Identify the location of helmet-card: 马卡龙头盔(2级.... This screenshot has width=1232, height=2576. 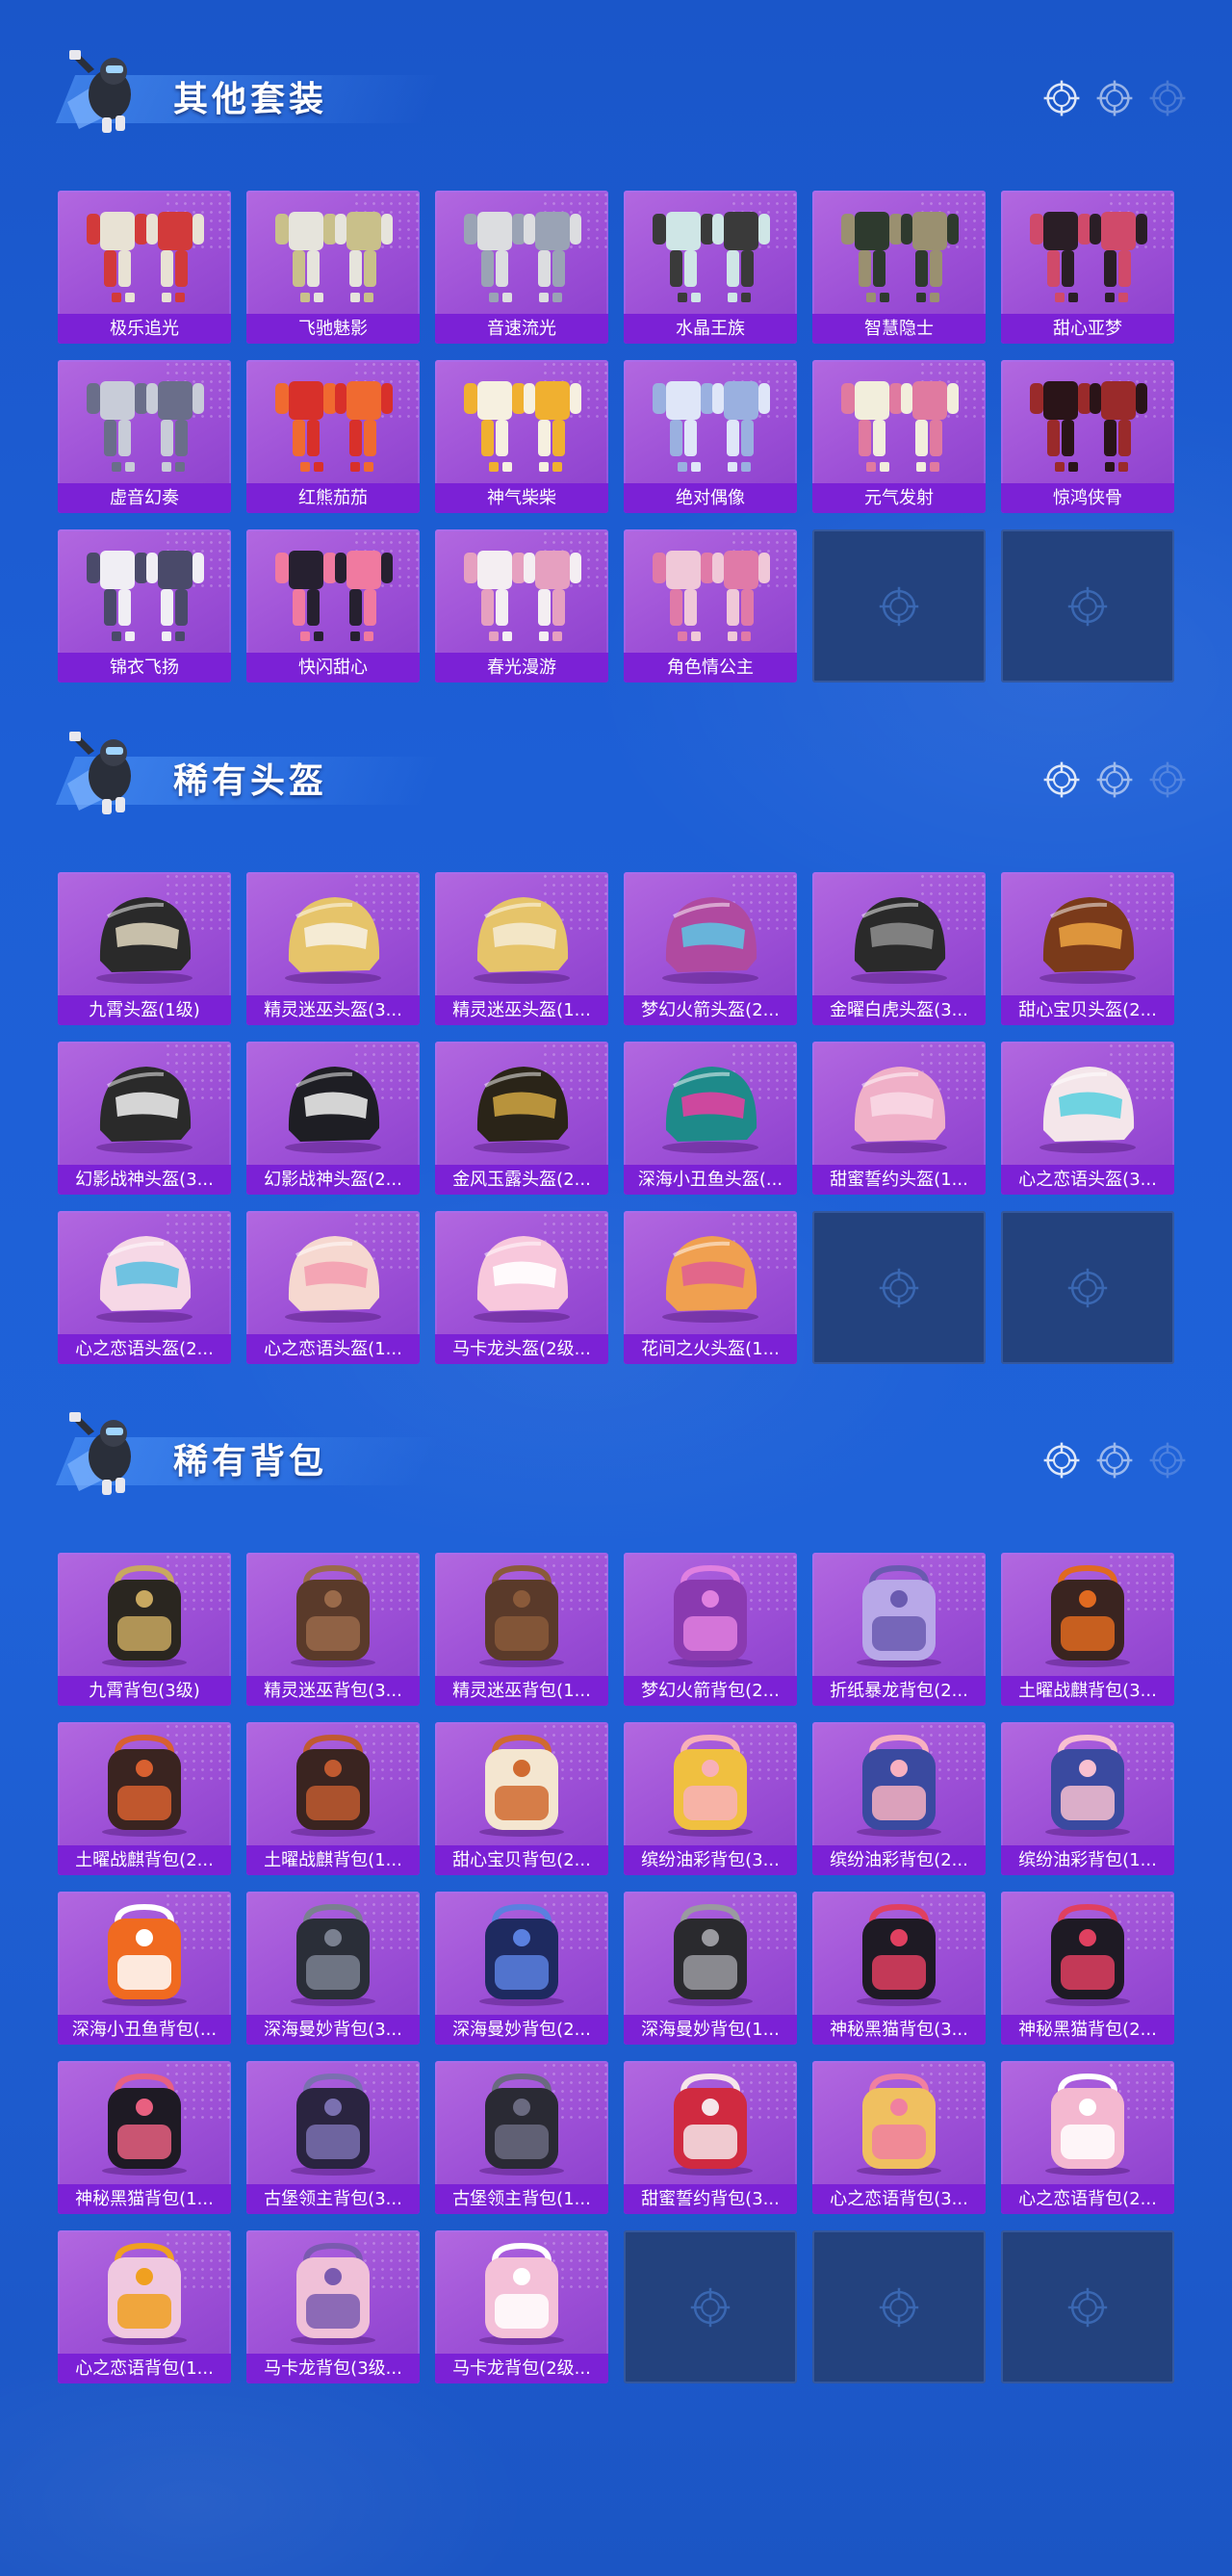
(521, 1287).